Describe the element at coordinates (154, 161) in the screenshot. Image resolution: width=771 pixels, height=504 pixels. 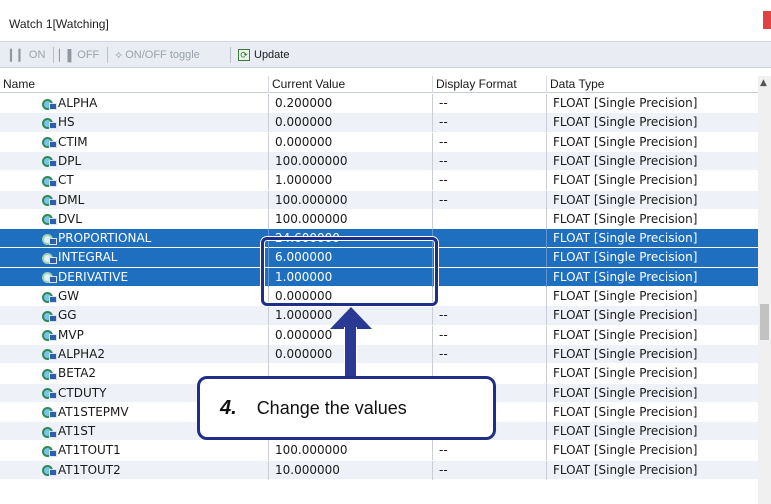
I see `cell-name: DPL` at that location.